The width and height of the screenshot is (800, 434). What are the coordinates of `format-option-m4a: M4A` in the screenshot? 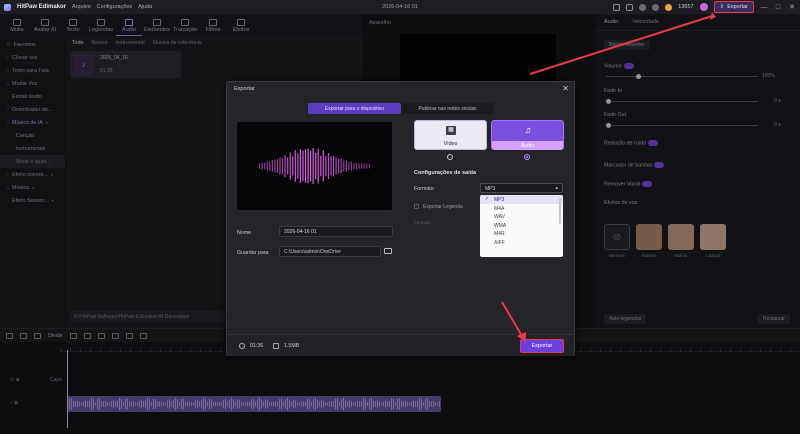 It's located at (521, 208).